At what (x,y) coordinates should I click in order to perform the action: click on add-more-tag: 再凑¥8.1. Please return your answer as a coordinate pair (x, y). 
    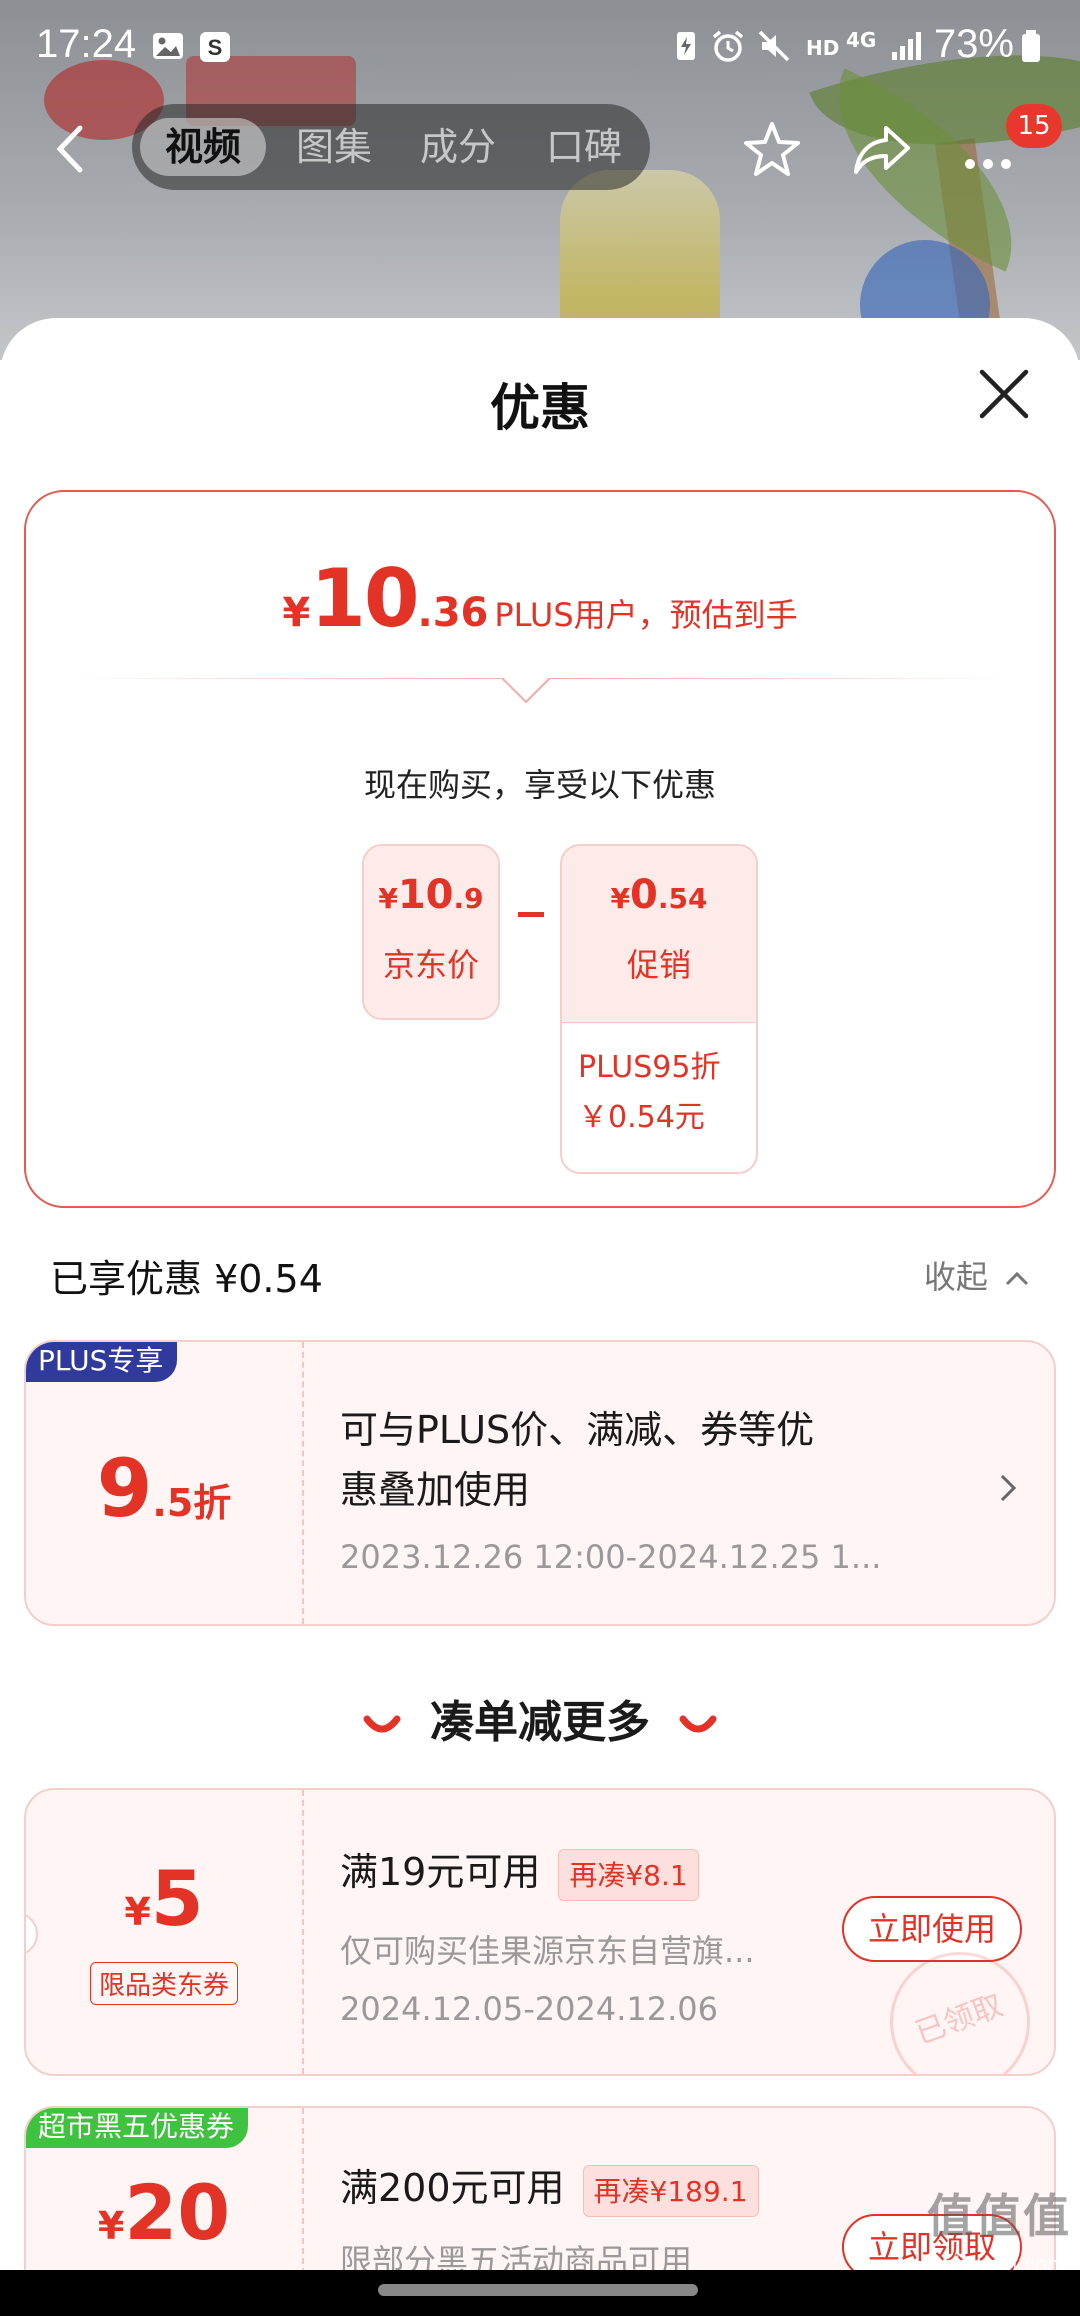
    Looking at the image, I should click on (628, 1874).